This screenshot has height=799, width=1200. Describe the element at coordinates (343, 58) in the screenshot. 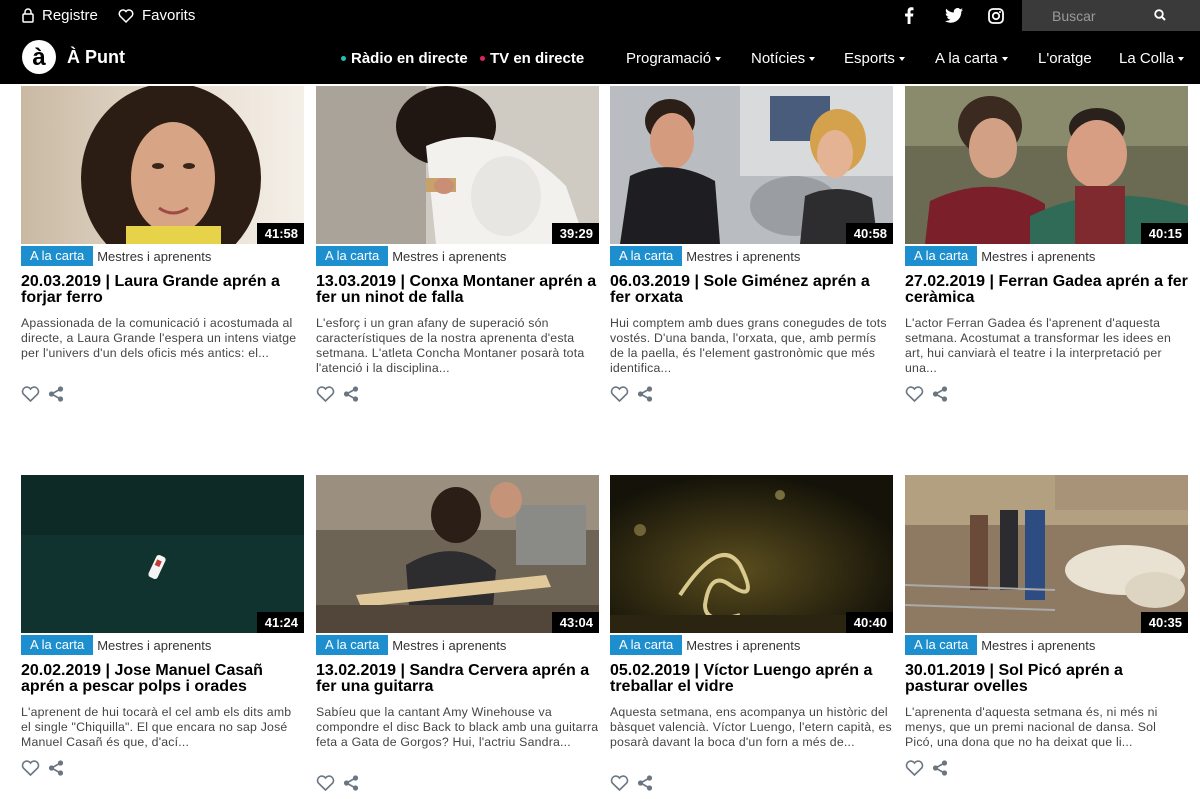

I see `radio-dot` at that location.